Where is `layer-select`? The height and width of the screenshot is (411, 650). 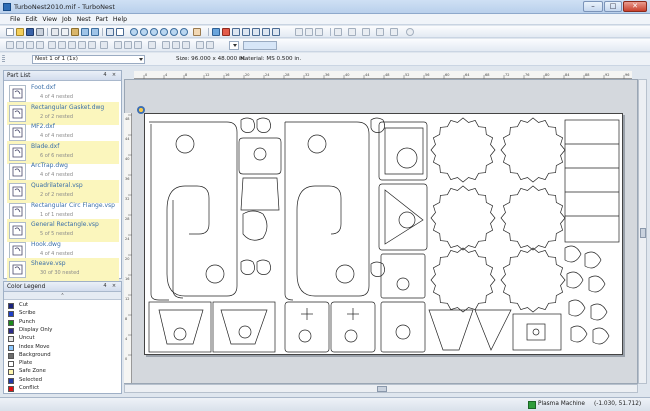
layer-select is located at coordinates (234, 45).